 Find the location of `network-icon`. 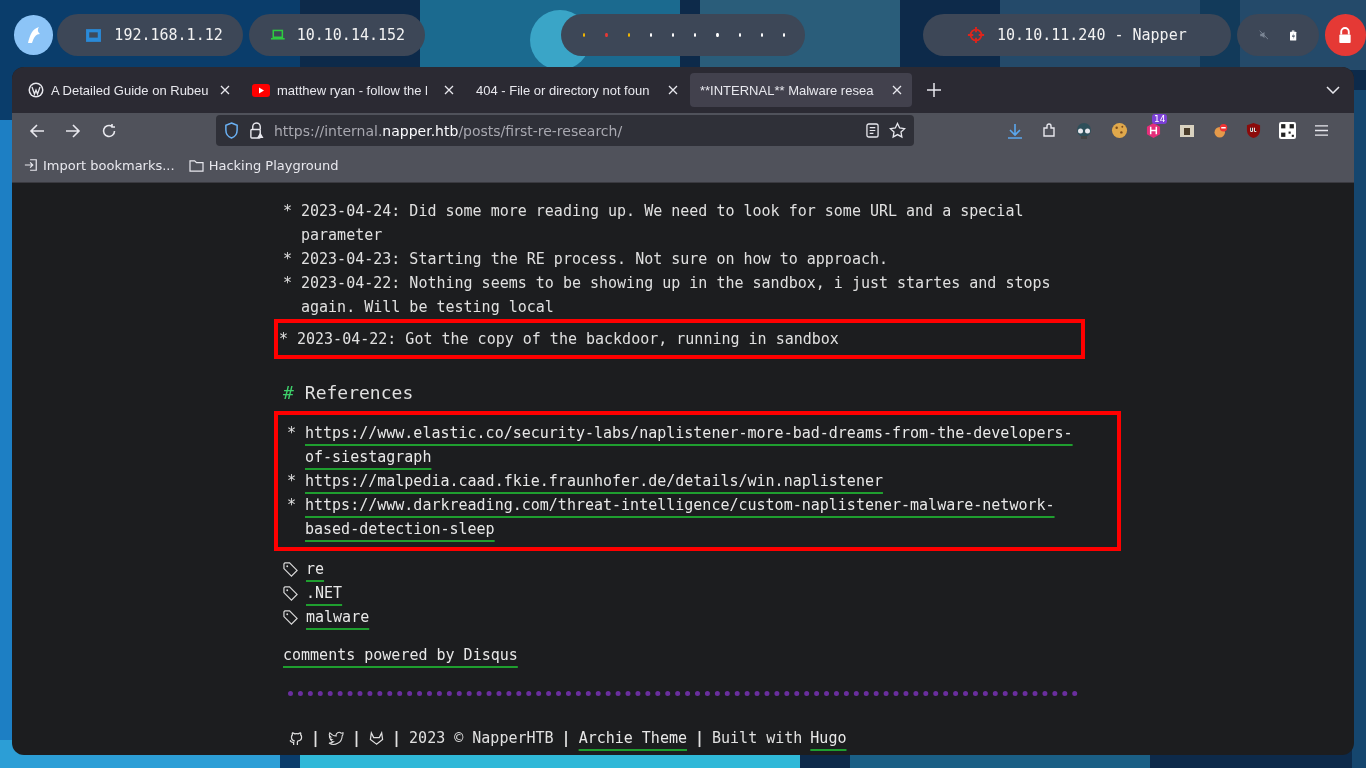

network-icon is located at coordinates (94, 35).